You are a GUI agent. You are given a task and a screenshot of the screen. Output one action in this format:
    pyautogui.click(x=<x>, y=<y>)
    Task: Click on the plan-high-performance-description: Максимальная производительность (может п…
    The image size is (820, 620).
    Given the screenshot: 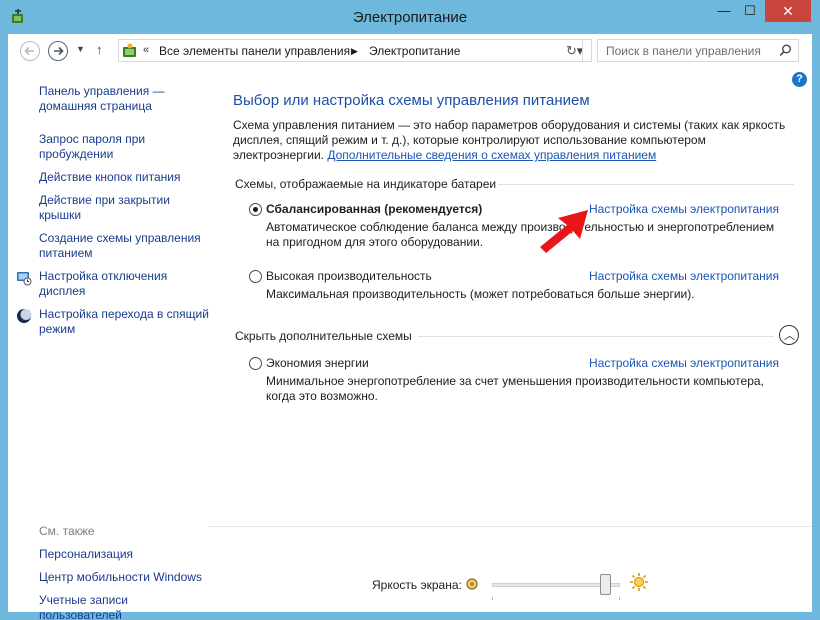 What is the action you would take?
    pyautogui.click(x=480, y=294)
    